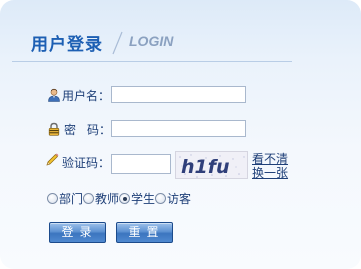 This screenshot has height=269, width=361. What do you see at coordinates (270, 159) in the screenshot?
I see `captcha-refresh-line1: 看不清` at bounding box center [270, 159].